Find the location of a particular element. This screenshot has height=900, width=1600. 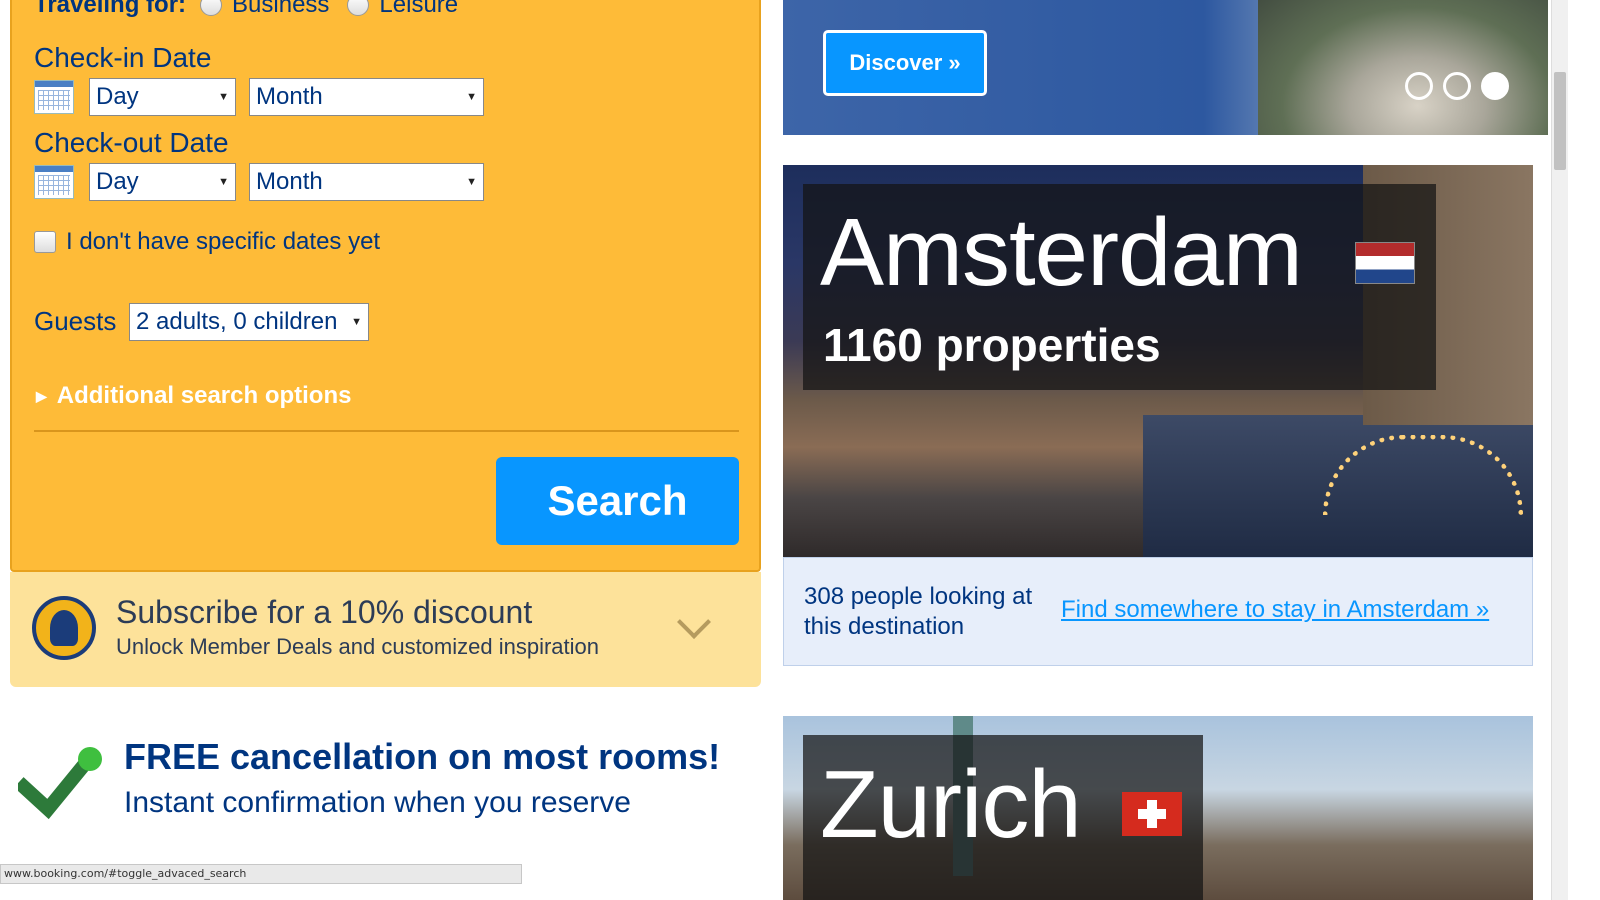

no-dates-row: I don't have specific dates yet is located at coordinates (207, 242).